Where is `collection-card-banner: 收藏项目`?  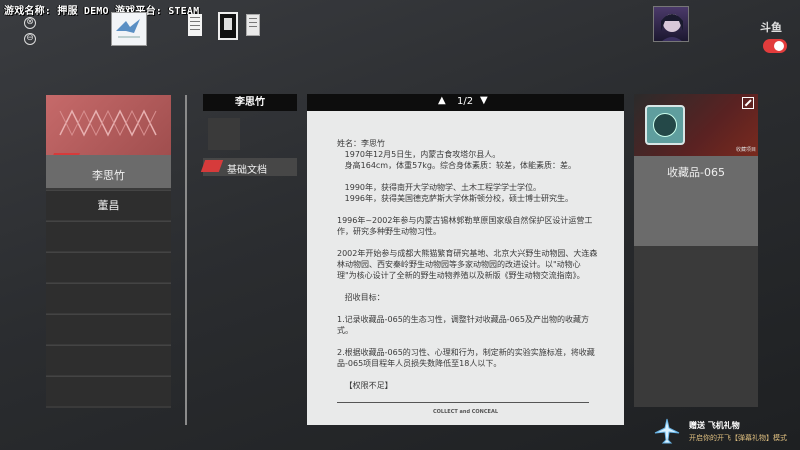
collection-card-banner: 收藏项目 is located at coordinates (696, 125).